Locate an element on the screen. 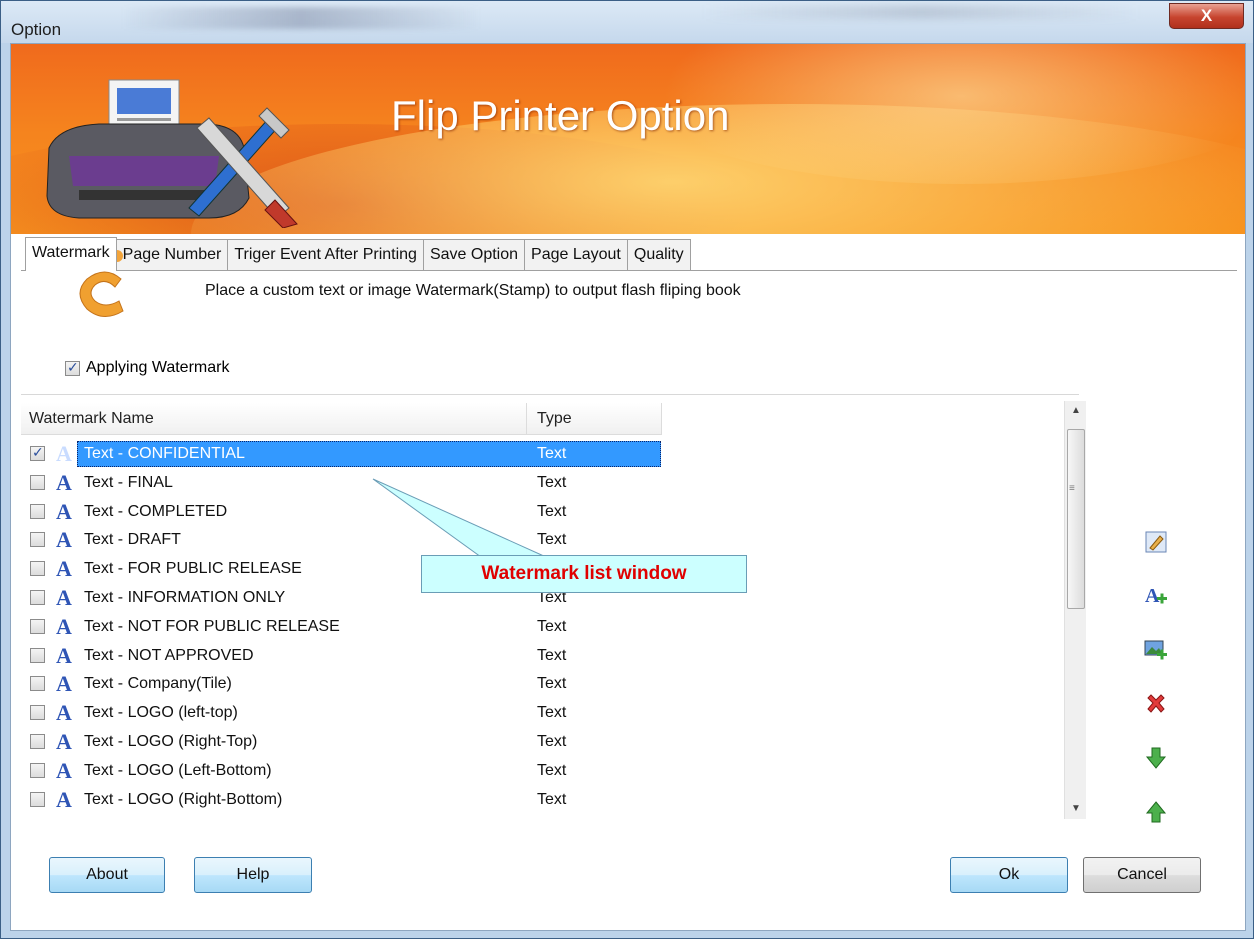 This screenshot has width=1254, height=939. move-down-button is located at coordinates (1156, 760).